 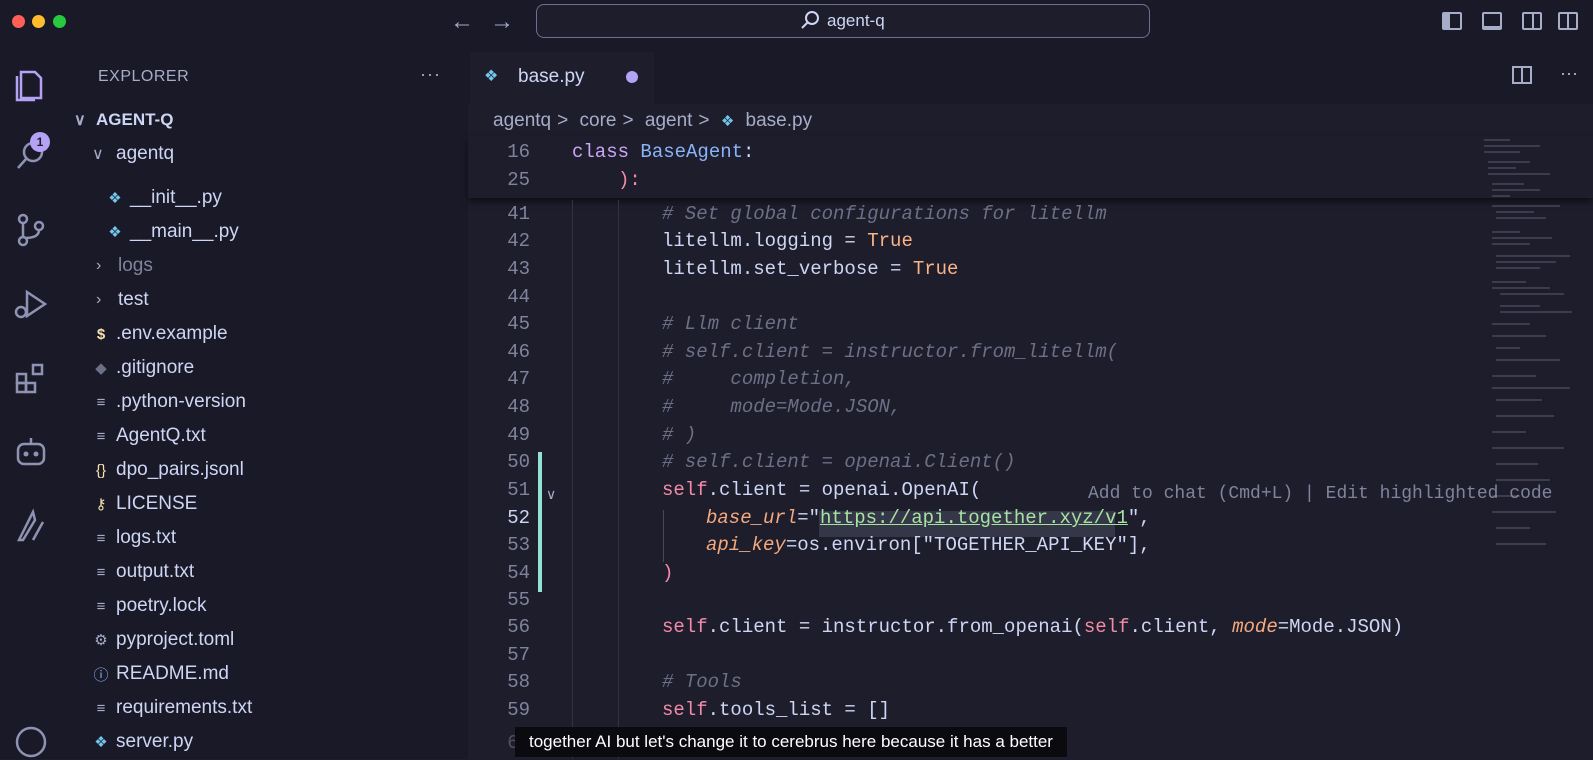 I want to click on code-line-25: ):, so click(x=629, y=180).